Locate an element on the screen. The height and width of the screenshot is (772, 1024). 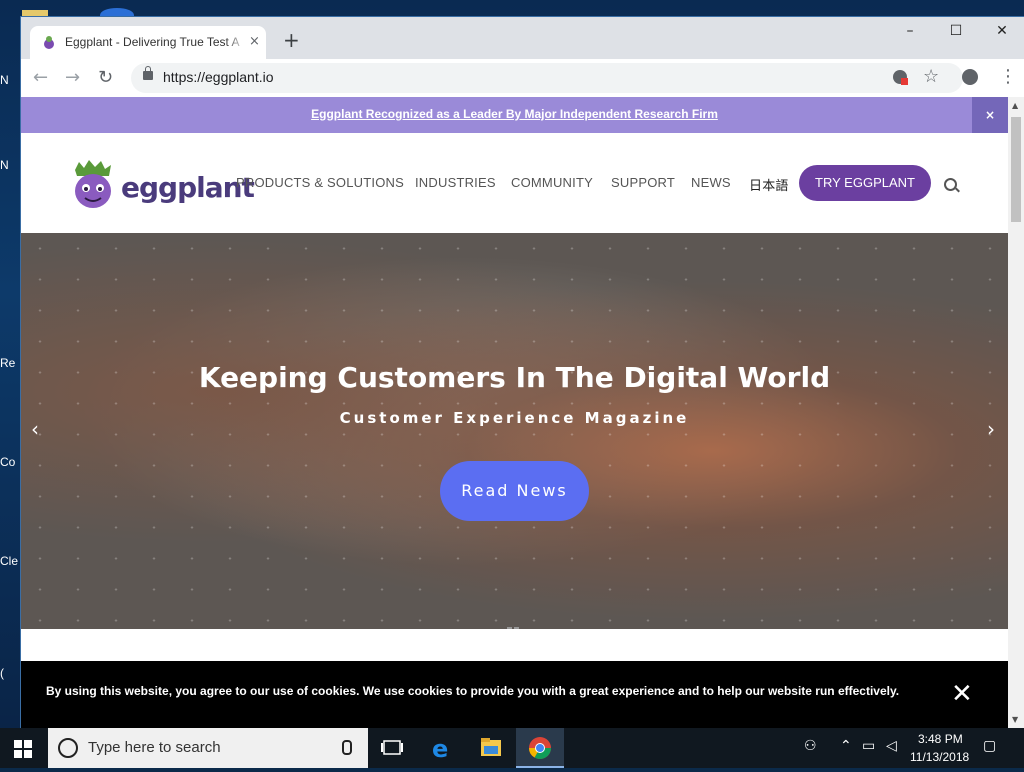
scroll-thumb is located at coordinates (1016, 169).